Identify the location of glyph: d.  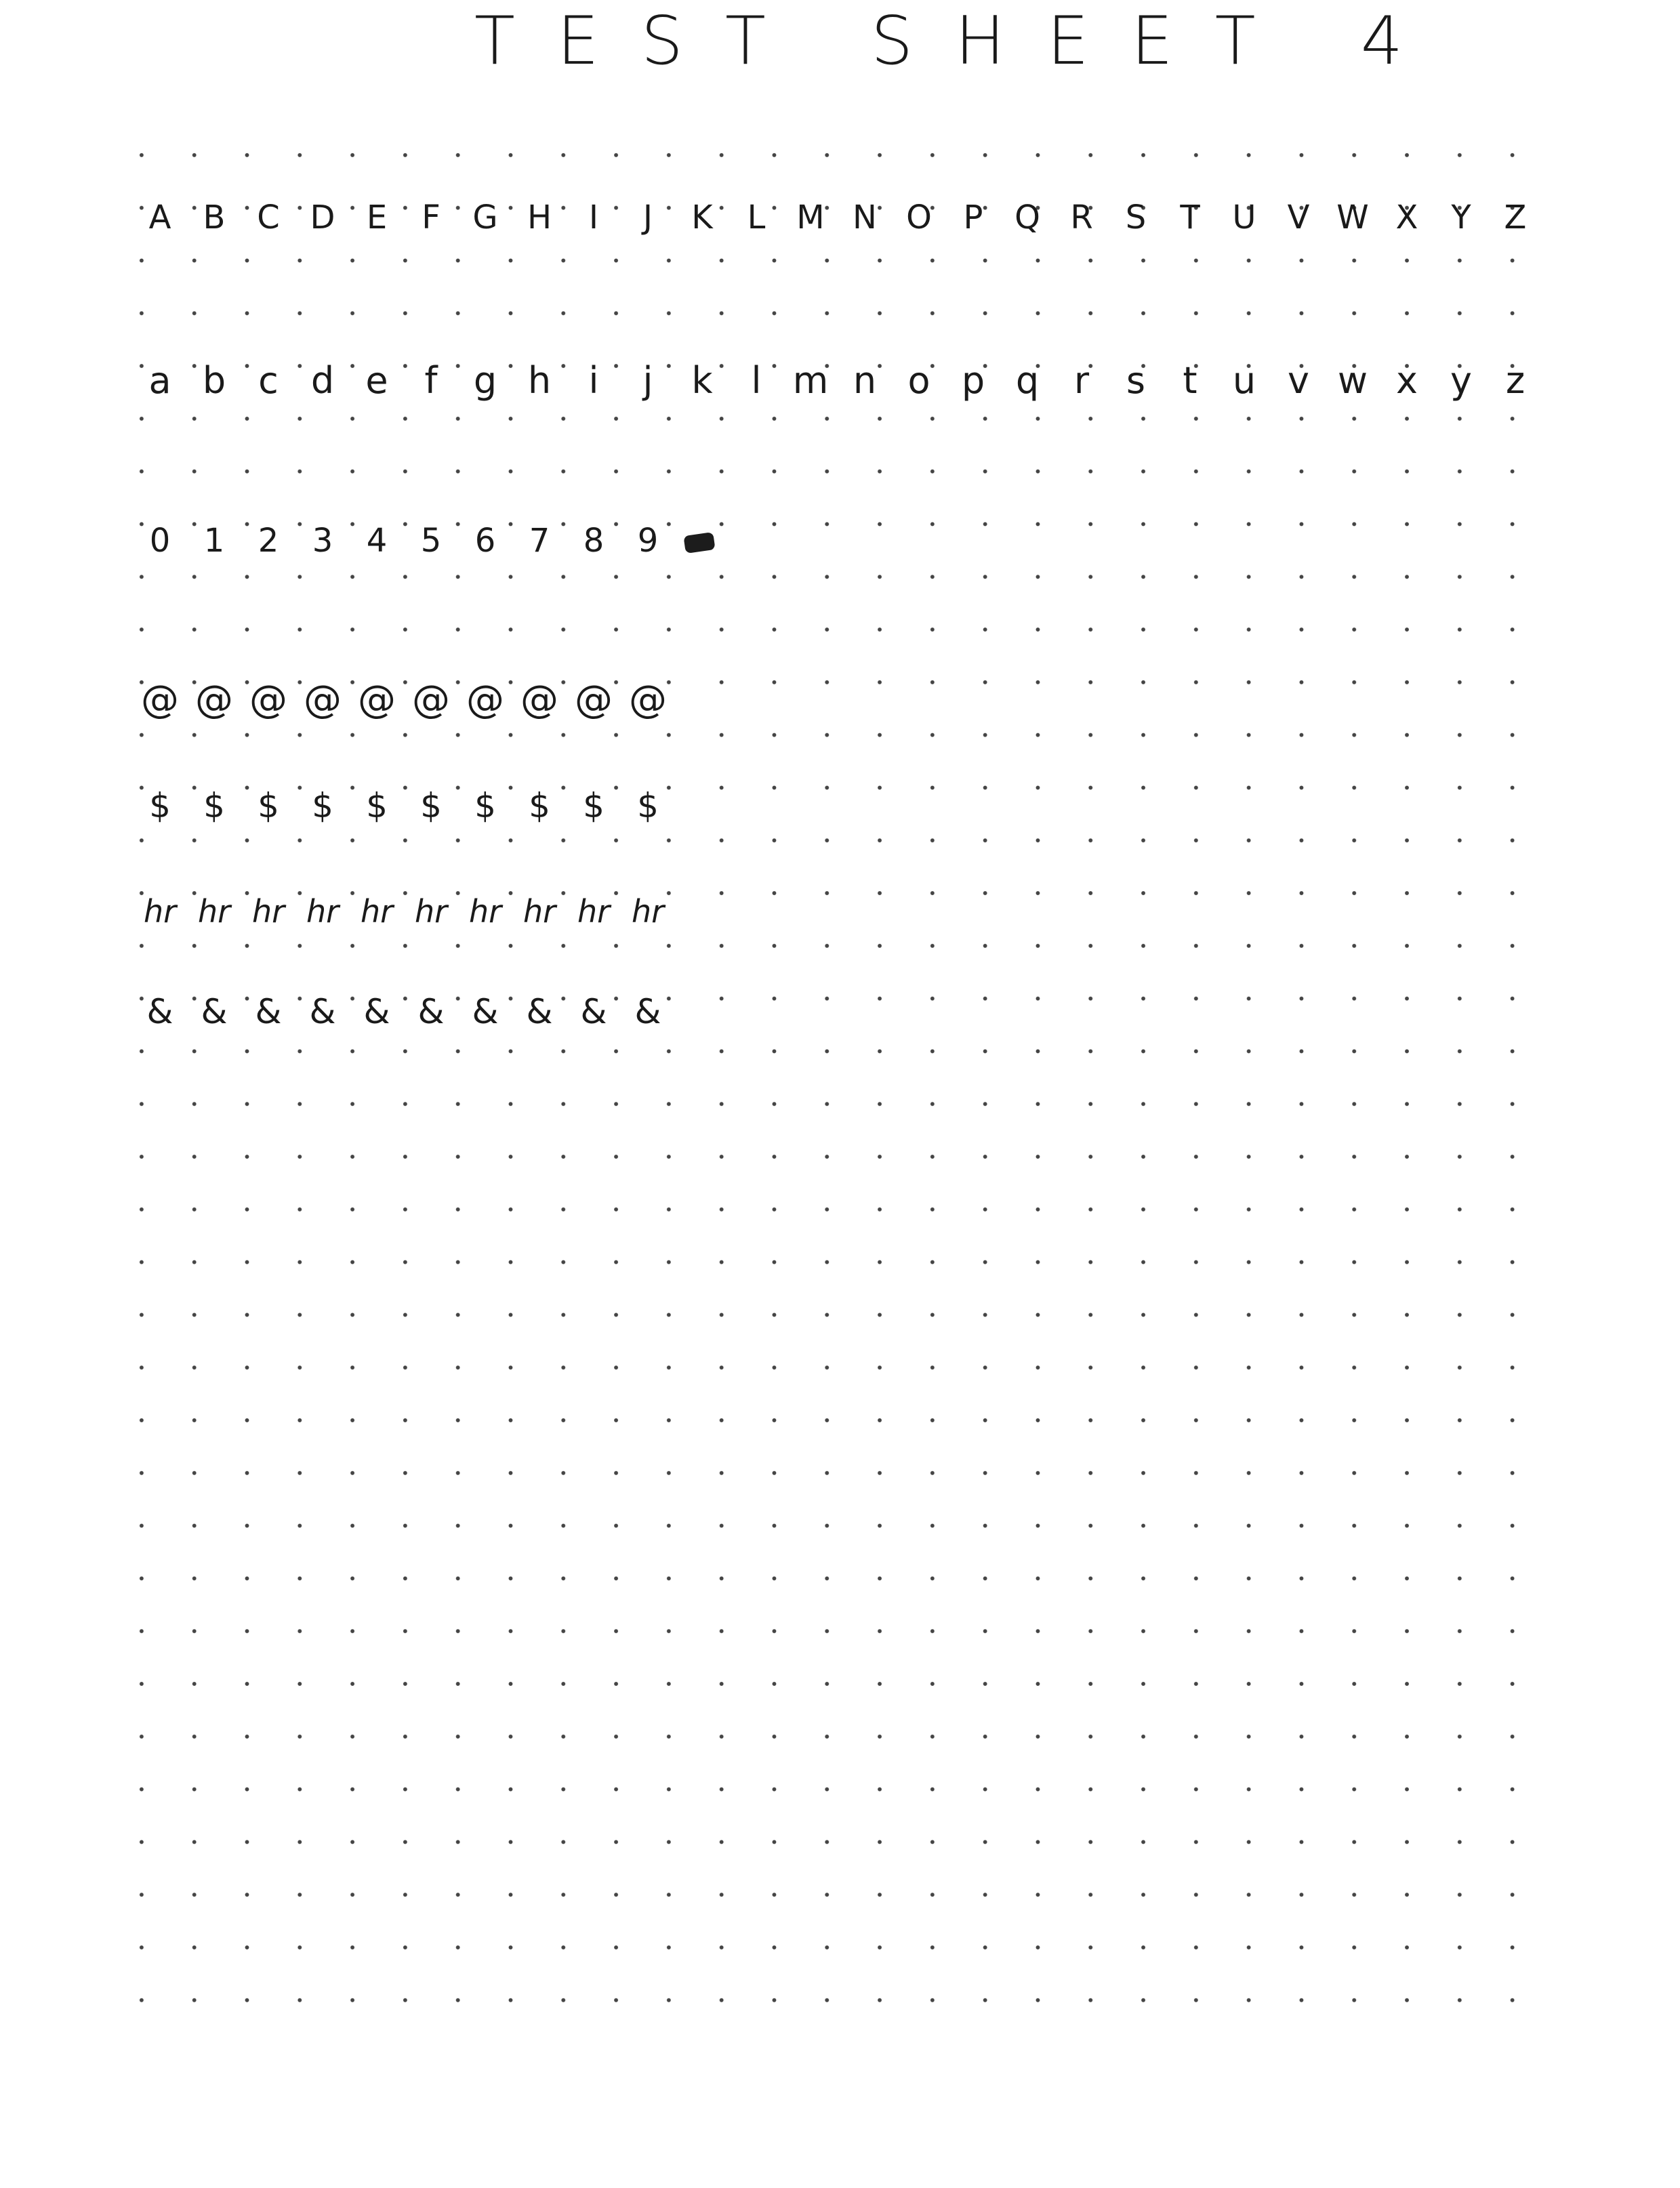
(323, 380).